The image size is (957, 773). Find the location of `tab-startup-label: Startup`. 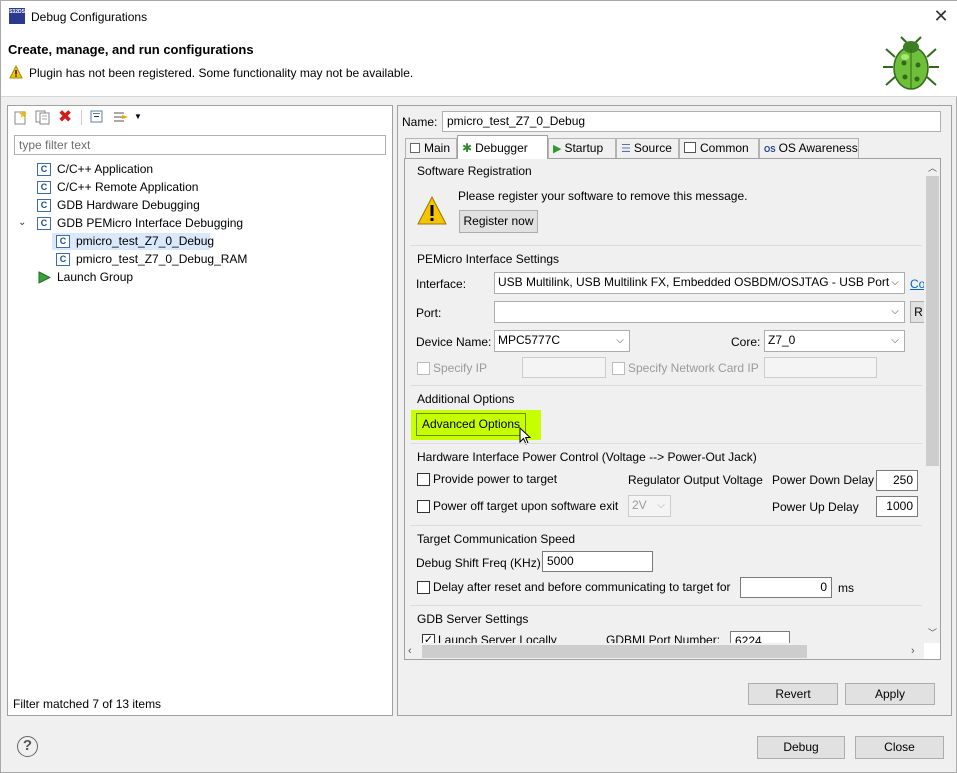

tab-startup-label: Startup is located at coordinates (584, 148).